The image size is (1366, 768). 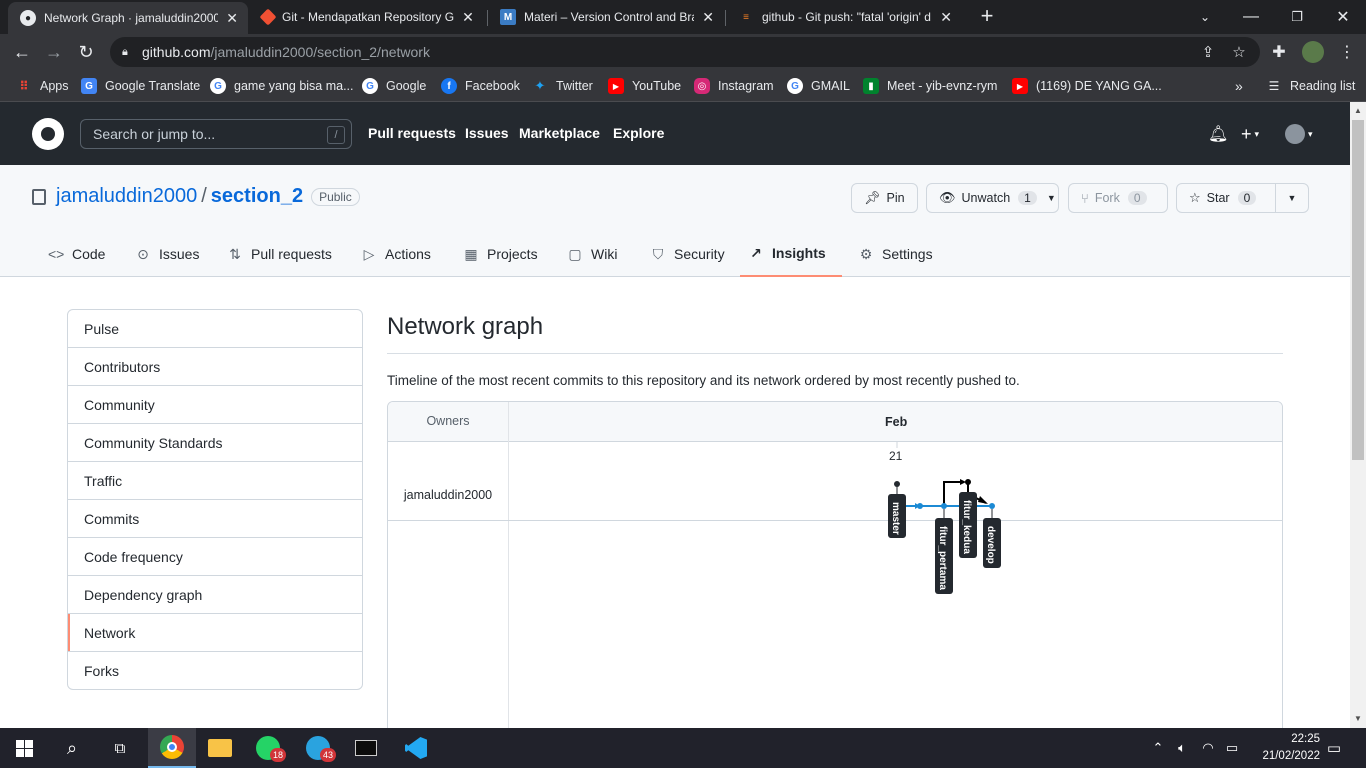 What do you see at coordinates (895, 254) in the screenshot?
I see `tab-settings: ⚙ Settings` at bounding box center [895, 254].